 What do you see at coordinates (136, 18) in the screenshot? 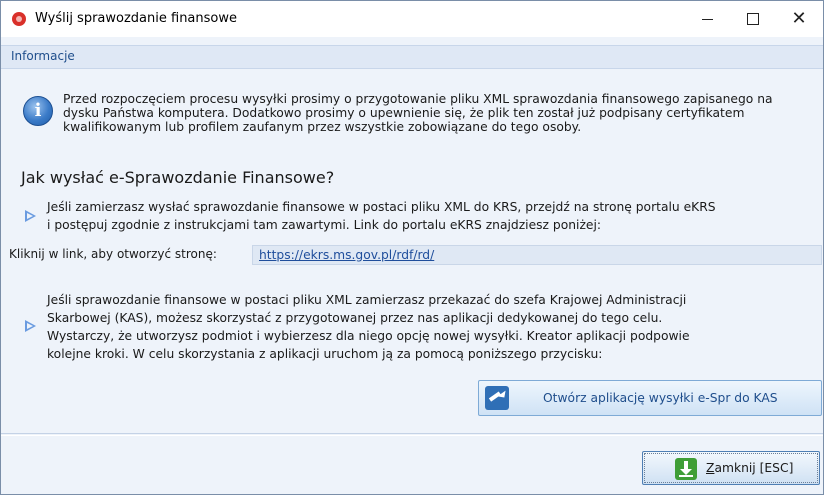
I see `window-title: Wyślij sprawozdanie finansowe` at bounding box center [136, 18].